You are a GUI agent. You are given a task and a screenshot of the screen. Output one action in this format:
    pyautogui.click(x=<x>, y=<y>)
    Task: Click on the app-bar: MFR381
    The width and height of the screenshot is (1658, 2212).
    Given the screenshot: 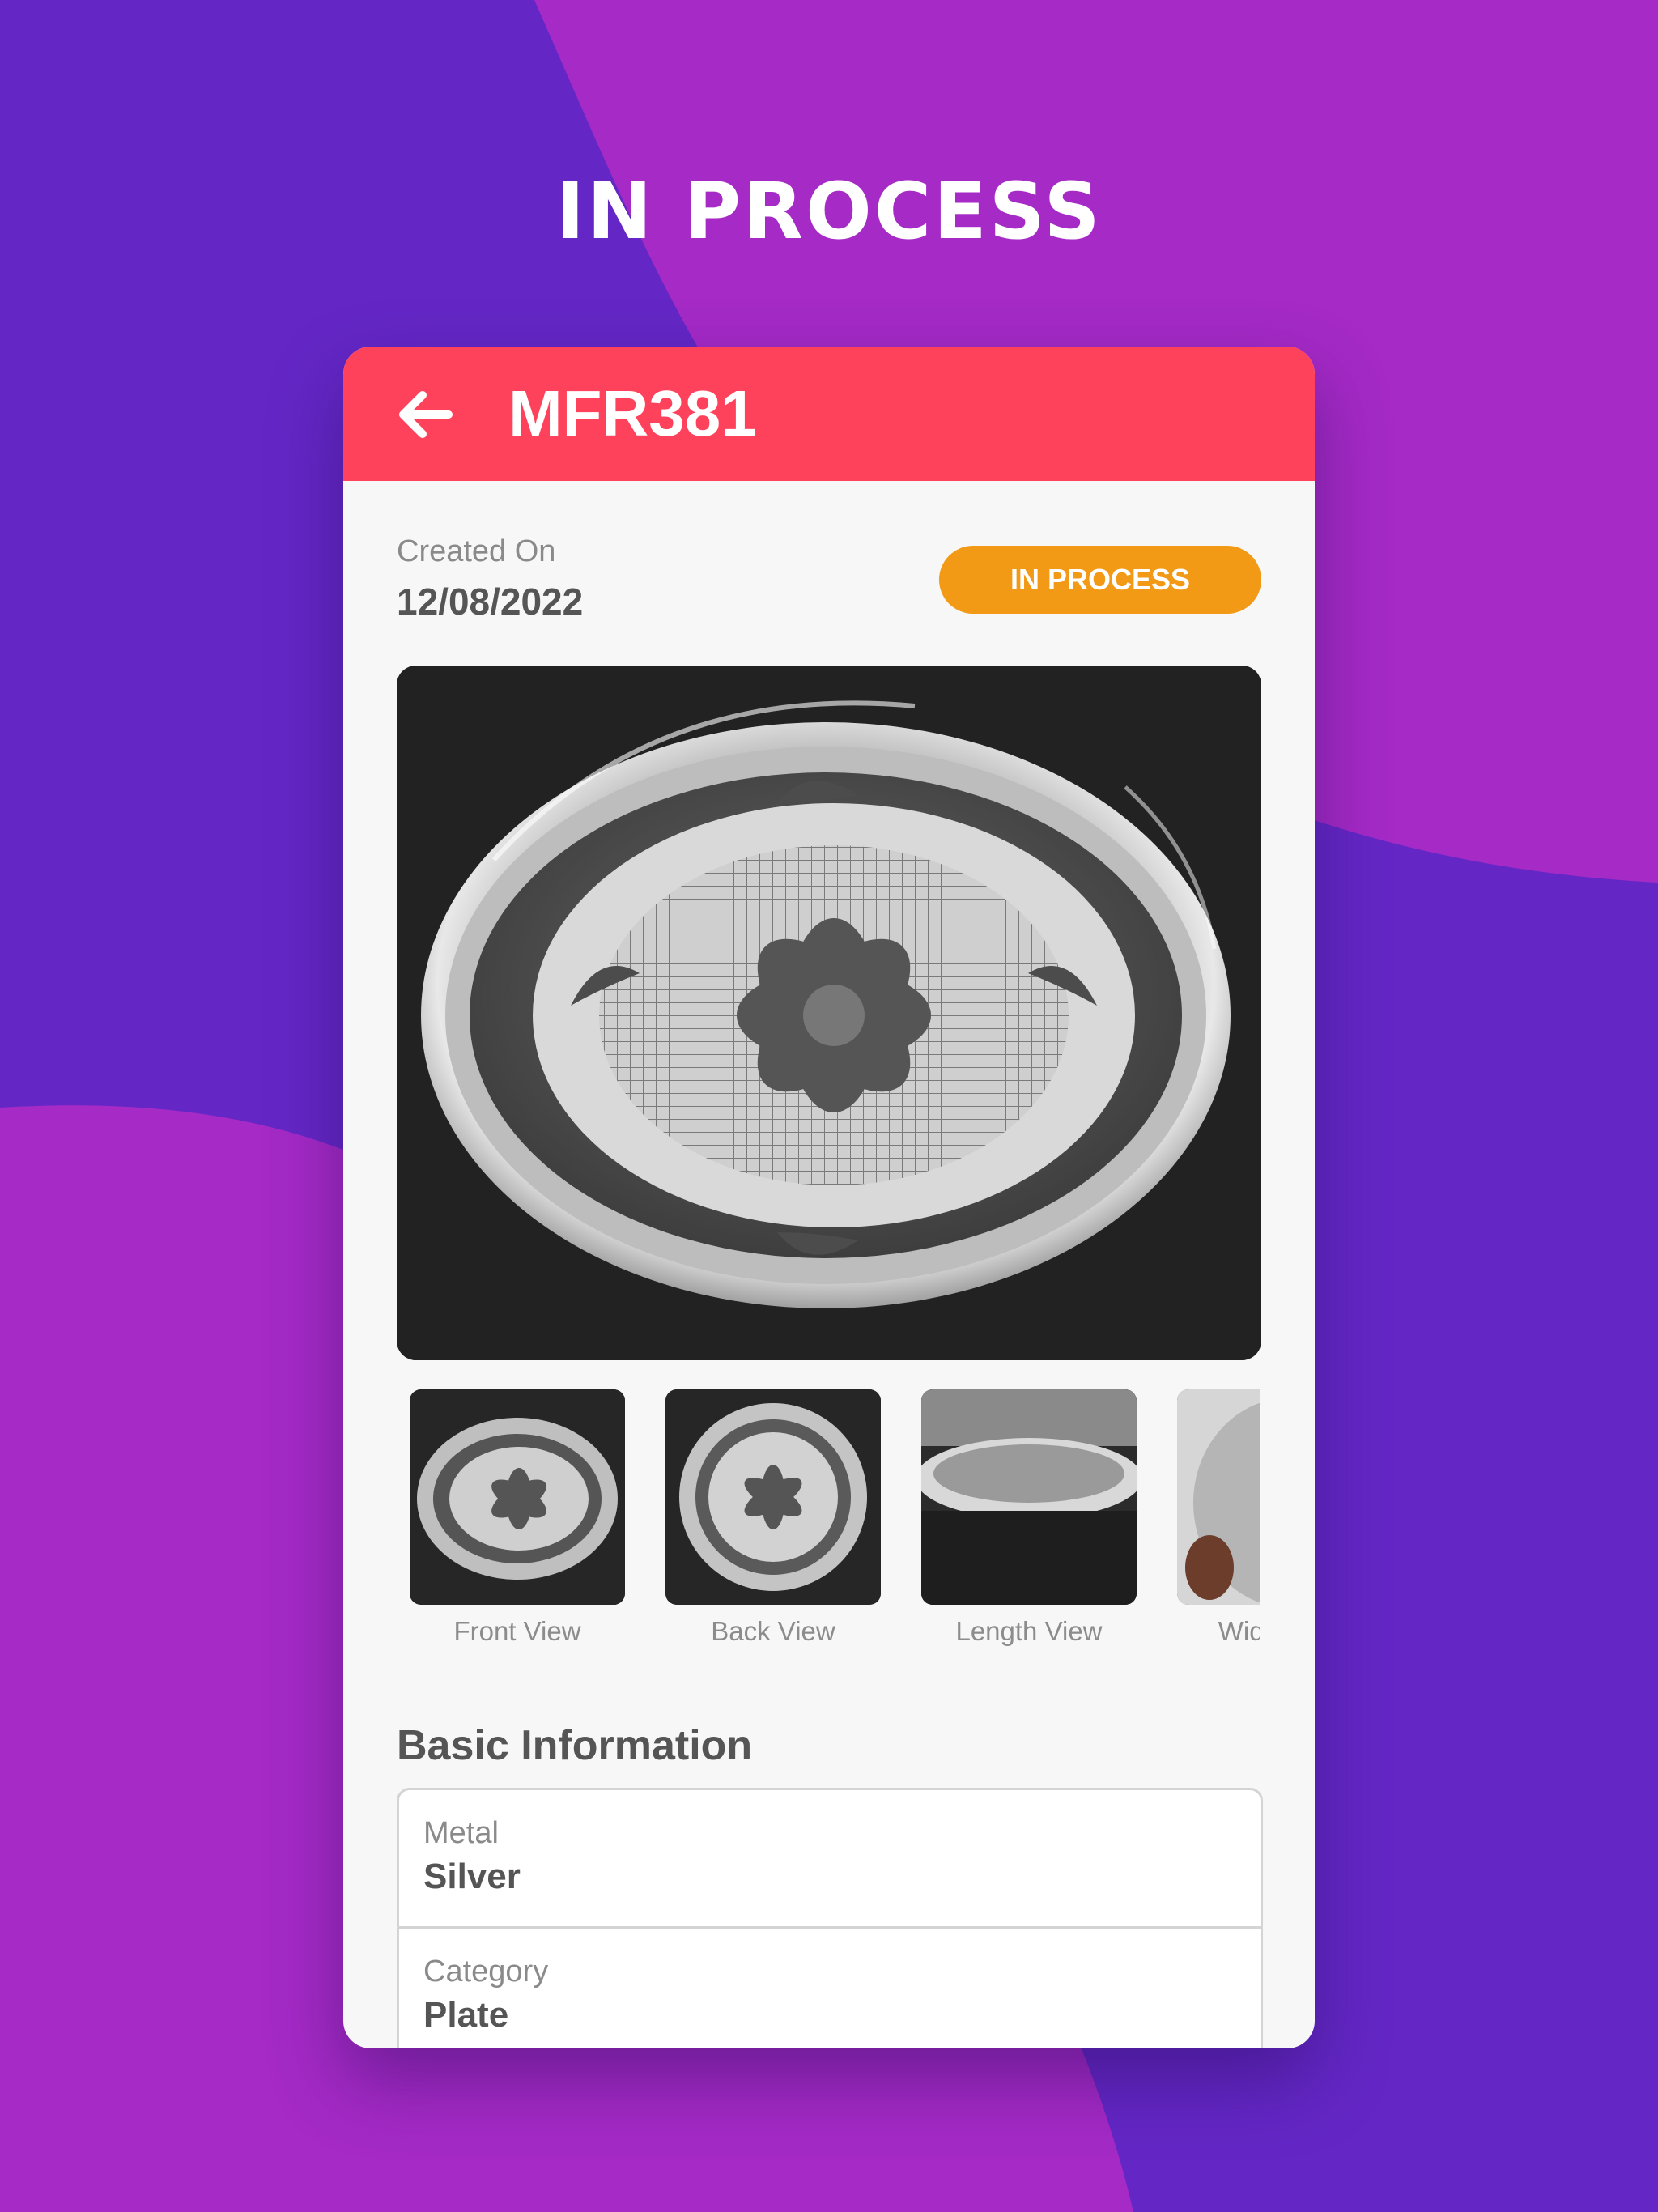 What is the action you would take?
    pyautogui.click(x=829, y=414)
    